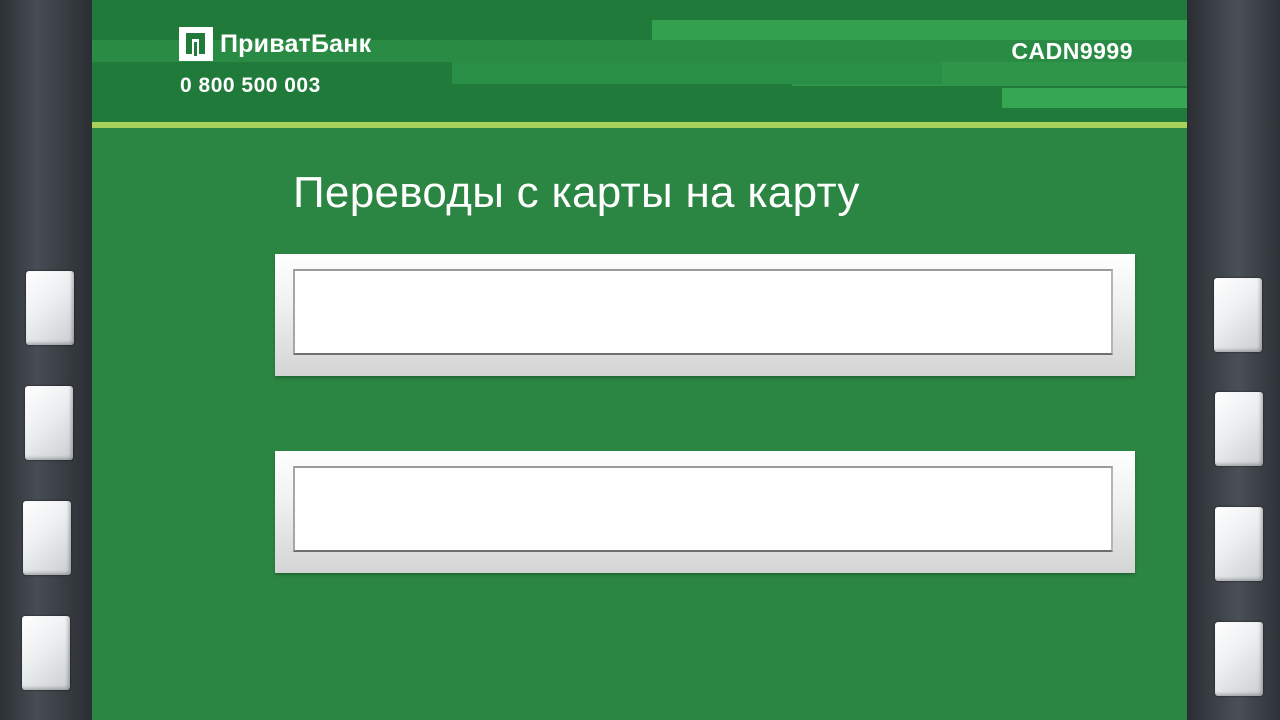  I want to click on menu-option-2-label, so click(703, 509).